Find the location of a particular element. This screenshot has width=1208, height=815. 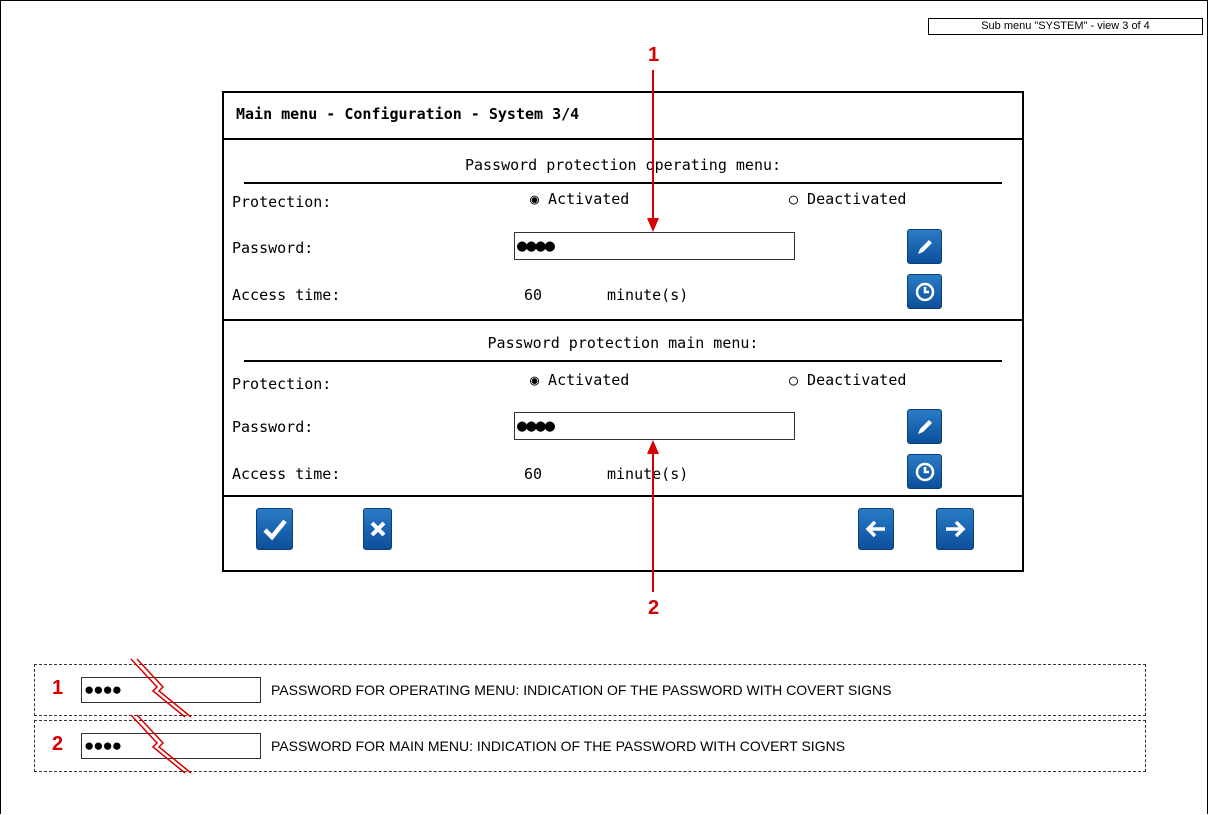

legend-number: 2 is located at coordinates (58, 744).